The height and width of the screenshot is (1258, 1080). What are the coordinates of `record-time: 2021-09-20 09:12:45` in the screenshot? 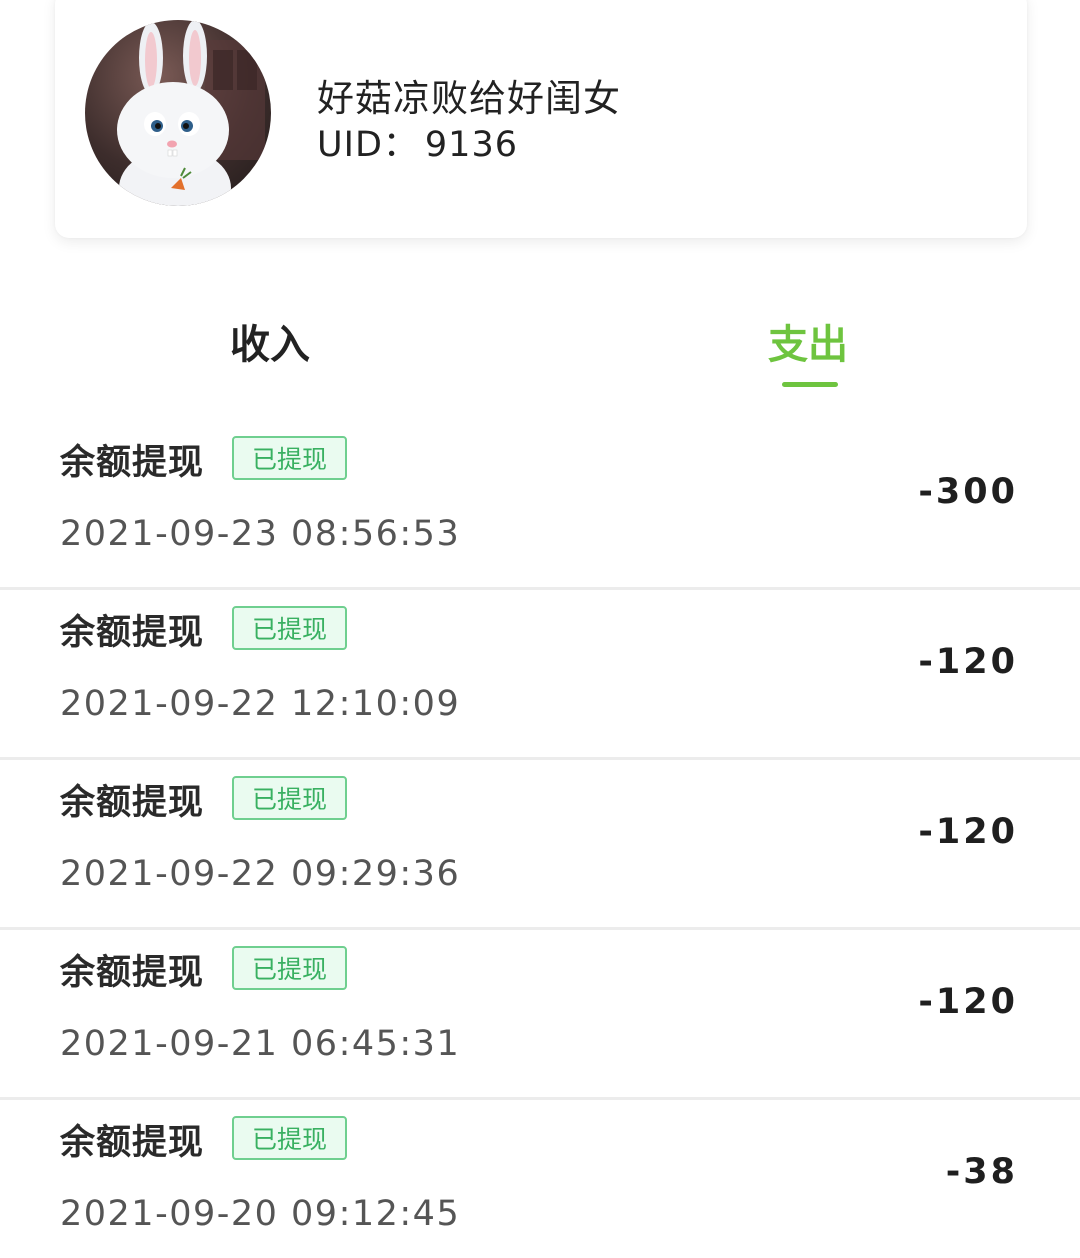 It's located at (260, 1214).